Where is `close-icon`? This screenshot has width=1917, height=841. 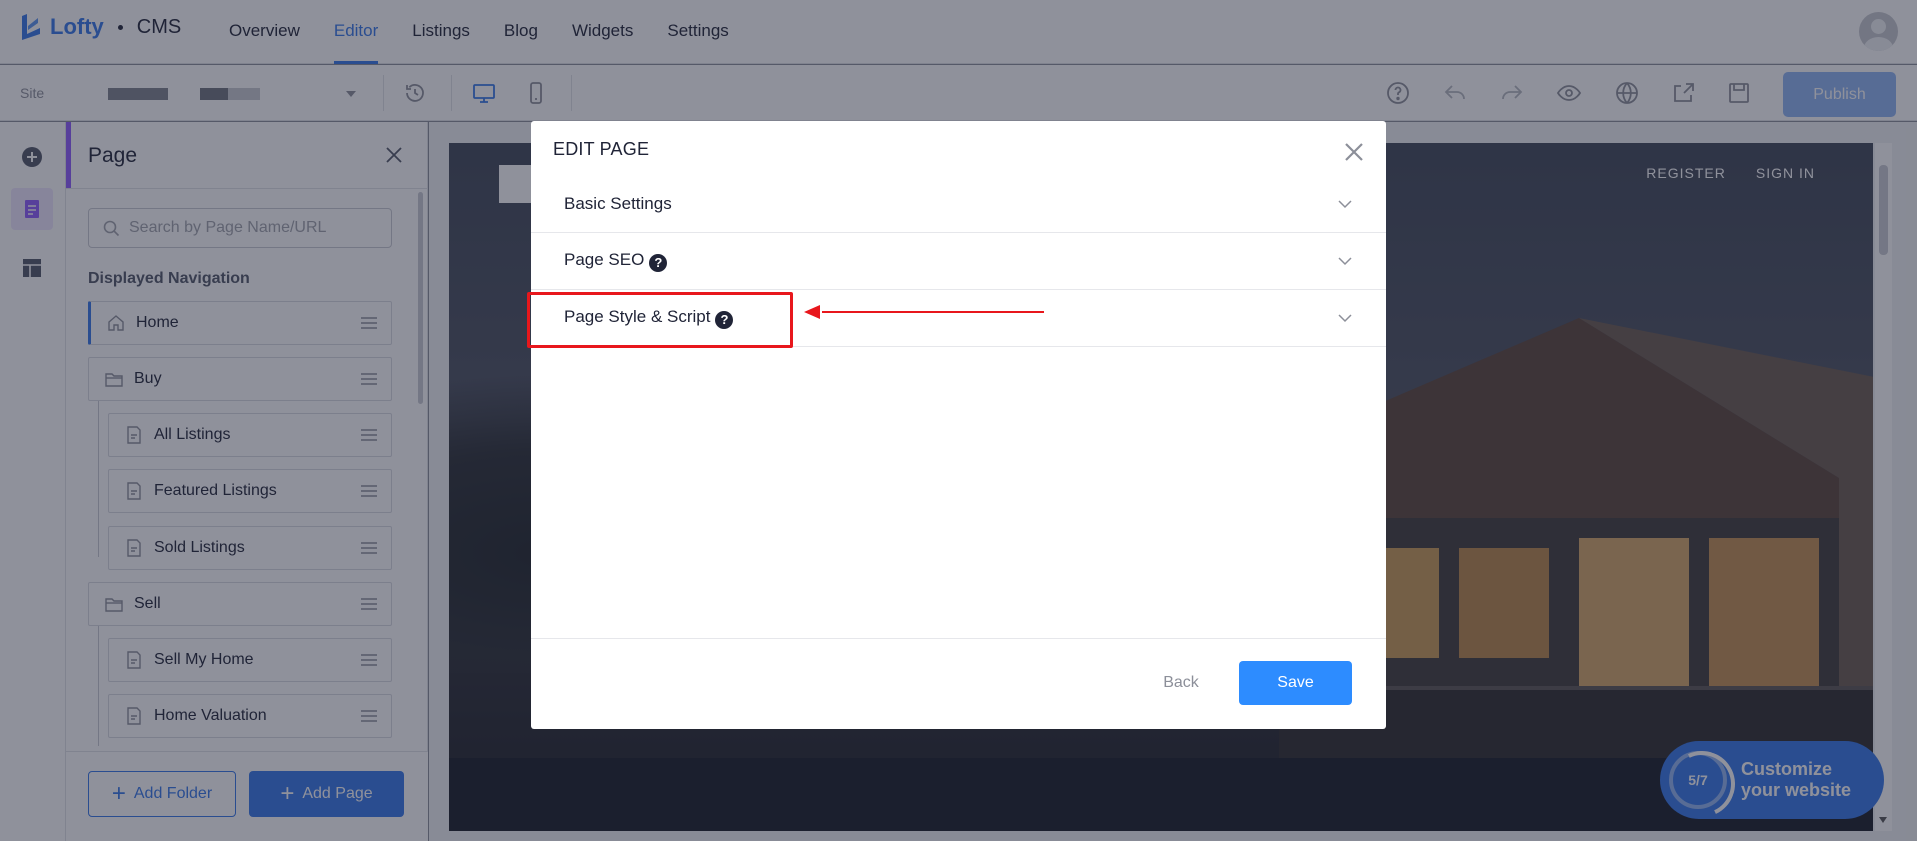 close-icon is located at coordinates (1354, 152).